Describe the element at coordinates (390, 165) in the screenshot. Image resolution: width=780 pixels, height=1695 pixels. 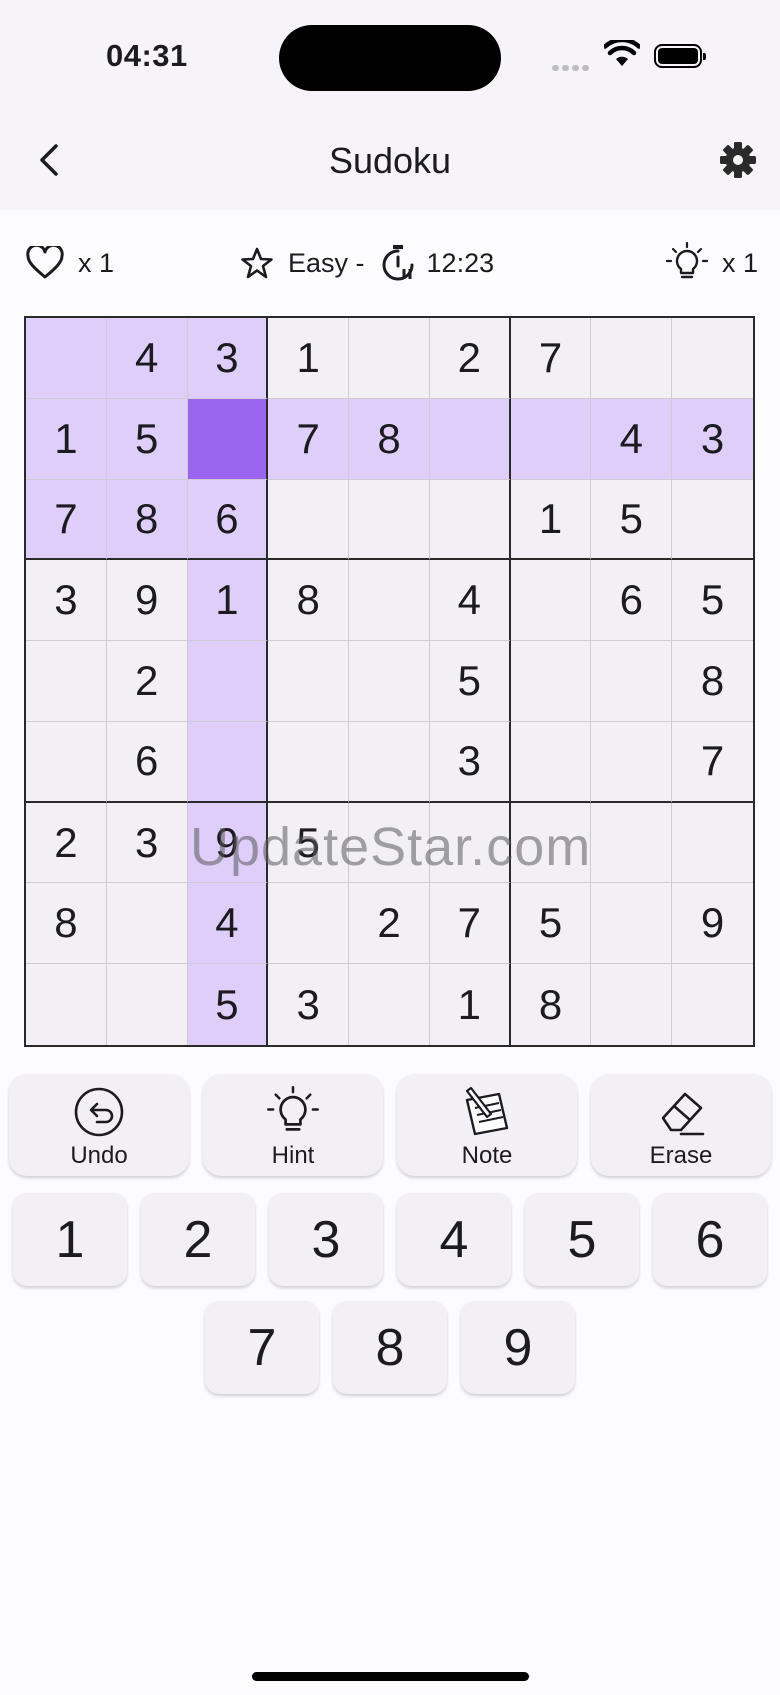
I see `app-bar: Sudoku` at that location.